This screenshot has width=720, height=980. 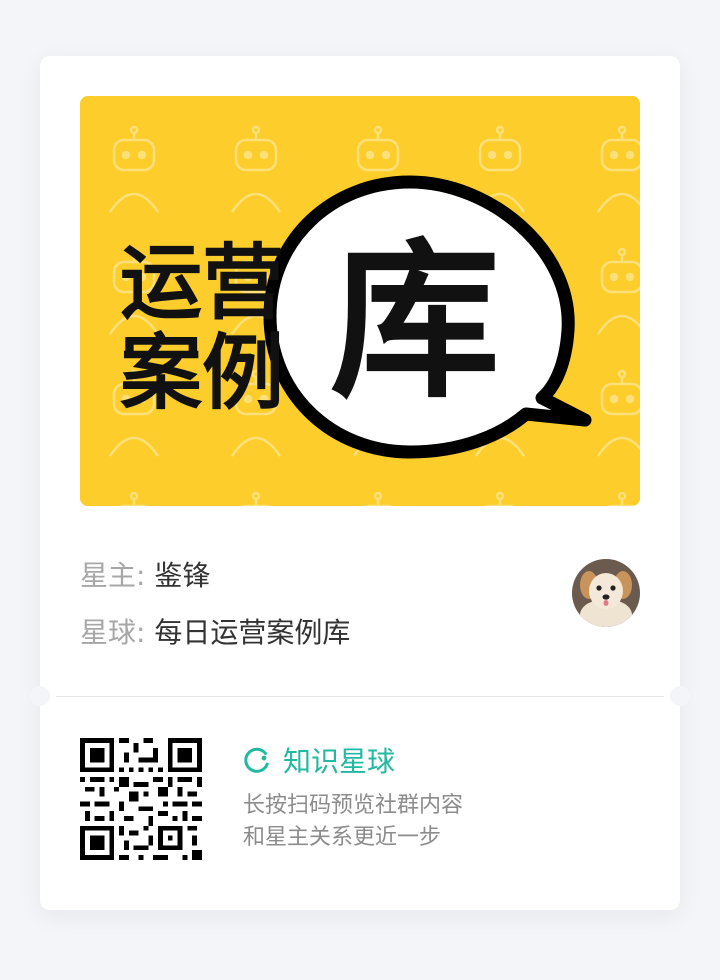 What do you see at coordinates (353, 805) in the screenshot?
I see `scan-hint-line1: 长按扫码预览社群内容` at bounding box center [353, 805].